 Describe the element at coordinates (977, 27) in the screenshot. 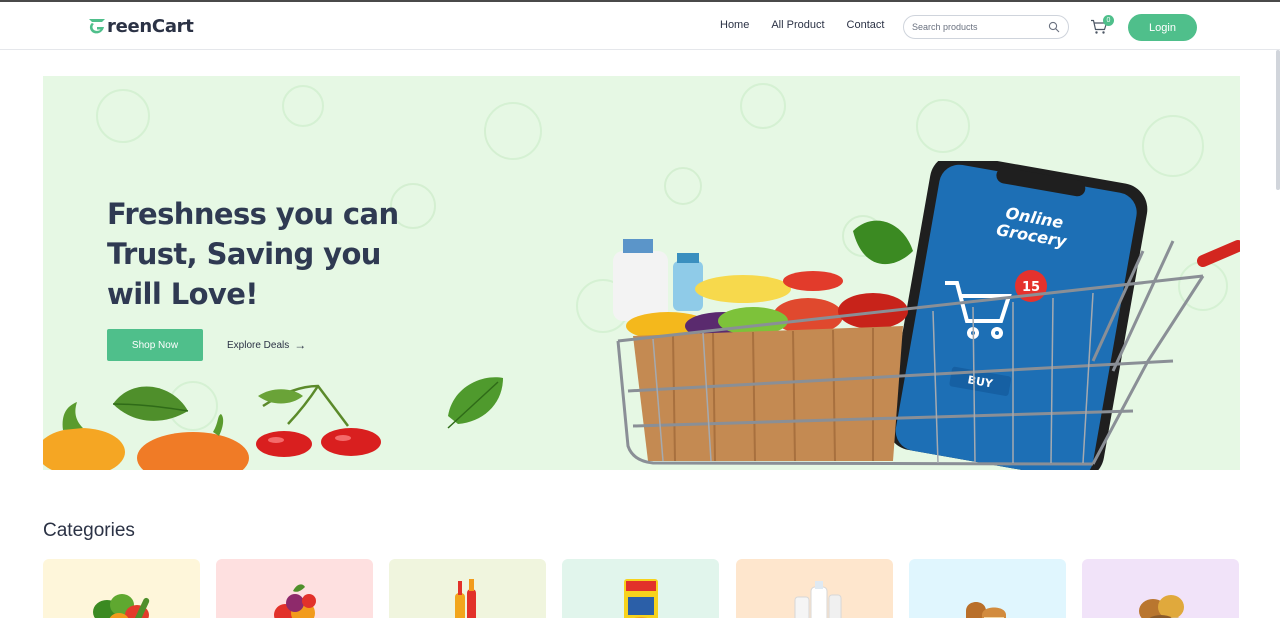

I see `search-input` at that location.